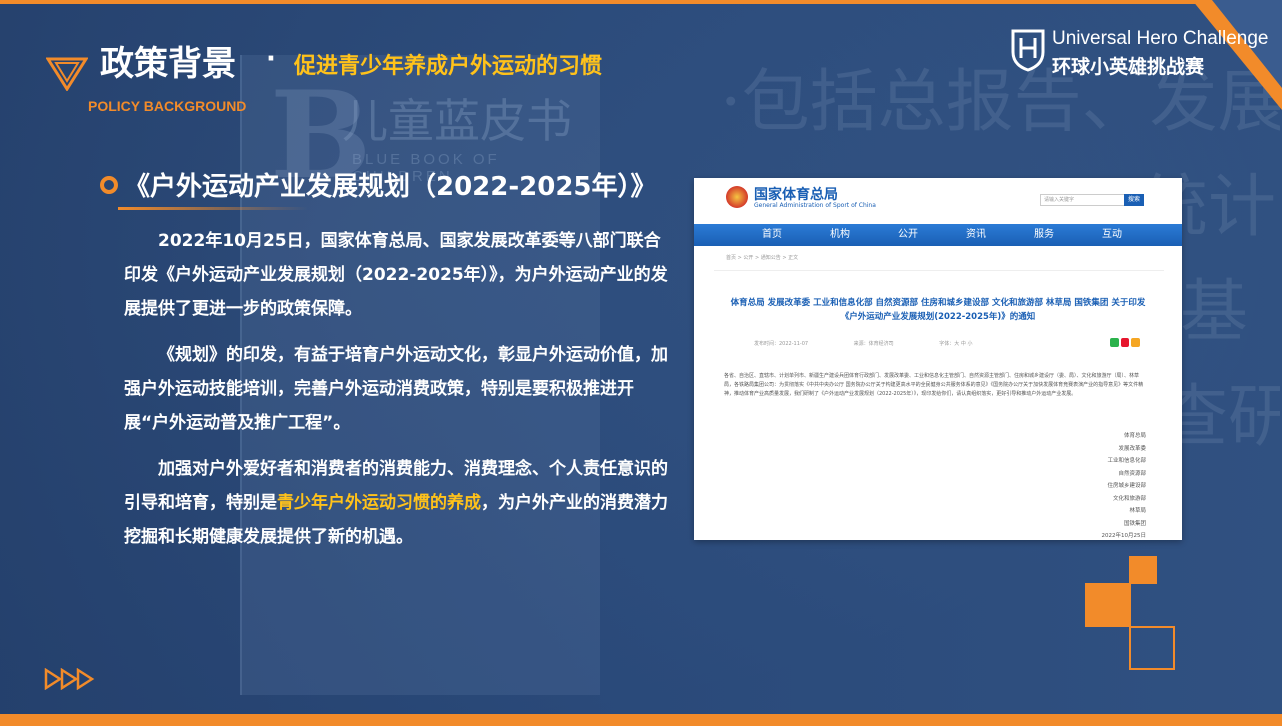 Image resolution: width=1282 pixels, height=726 pixels. What do you see at coordinates (1128, 67) in the screenshot?
I see `brand-name-cn: 环球小英雄挑战赛` at bounding box center [1128, 67].